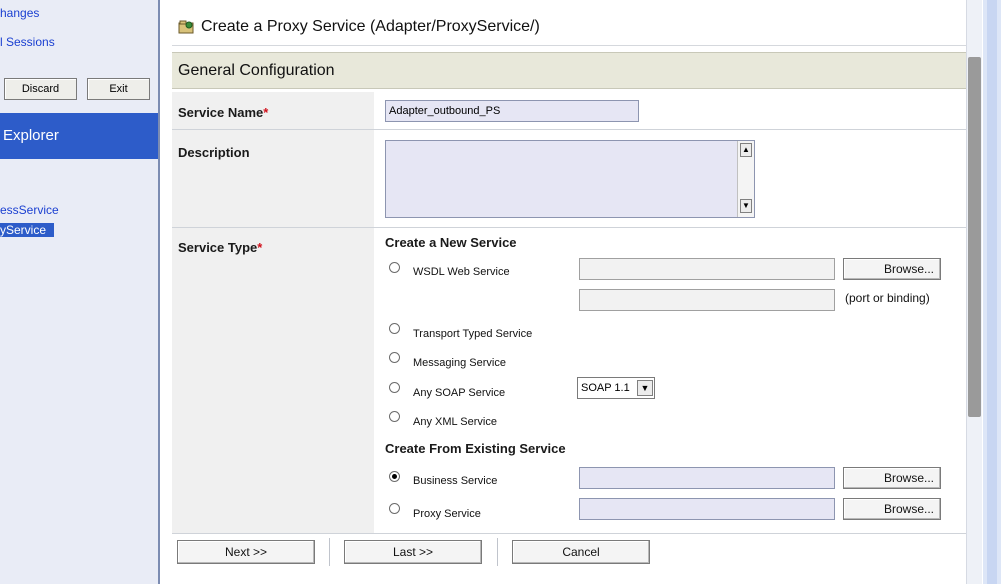 The image size is (1001, 584). What do you see at coordinates (27, 42) in the screenshot?
I see `sessions-link: l Sessions` at bounding box center [27, 42].